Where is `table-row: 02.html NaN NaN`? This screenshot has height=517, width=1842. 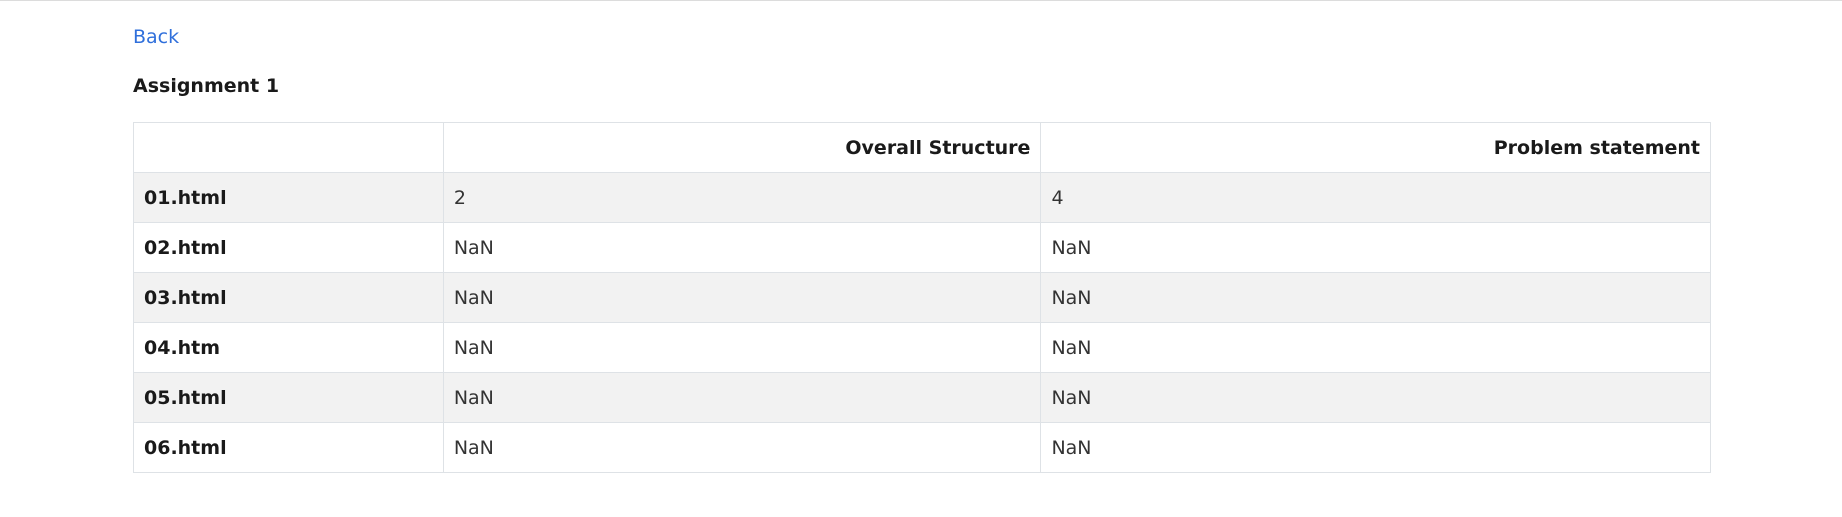
table-row: 02.html NaN NaN is located at coordinates (922, 247).